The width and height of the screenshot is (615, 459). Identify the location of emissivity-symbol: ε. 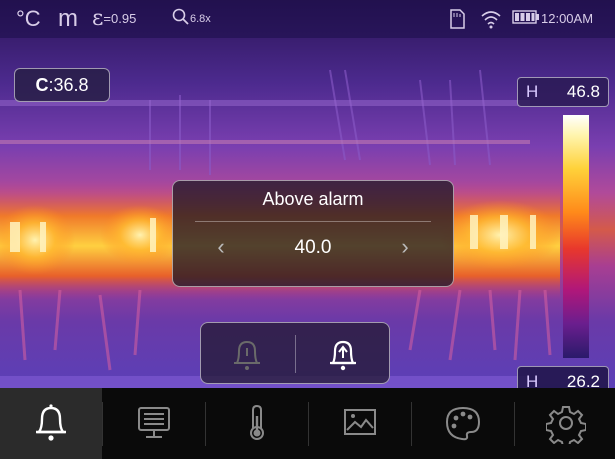
(98, 18).